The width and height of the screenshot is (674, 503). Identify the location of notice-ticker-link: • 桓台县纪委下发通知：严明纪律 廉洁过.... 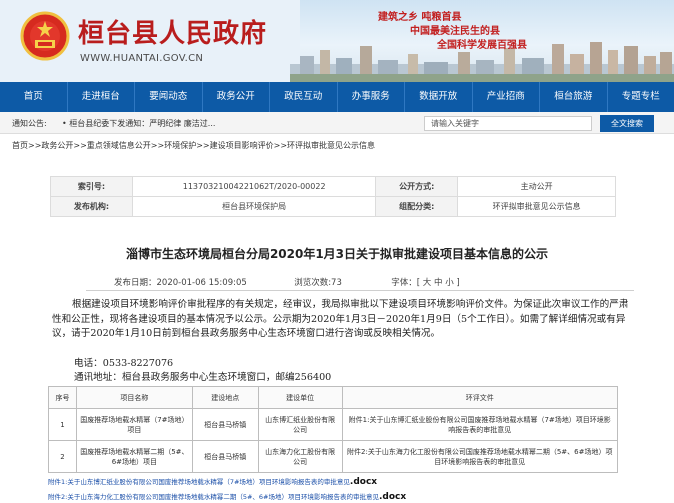
(138, 123).